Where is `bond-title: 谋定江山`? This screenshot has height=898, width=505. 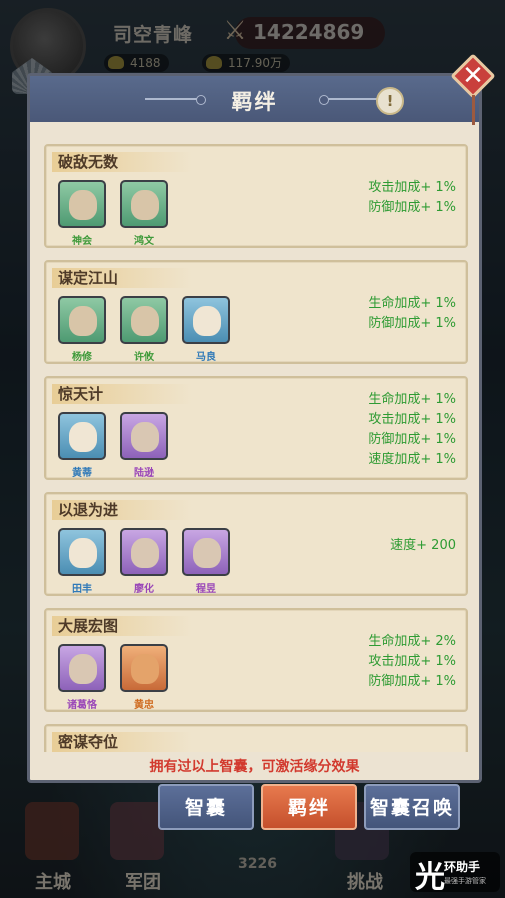 bond-title: 谋定江山 is located at coordinates (88, 278).